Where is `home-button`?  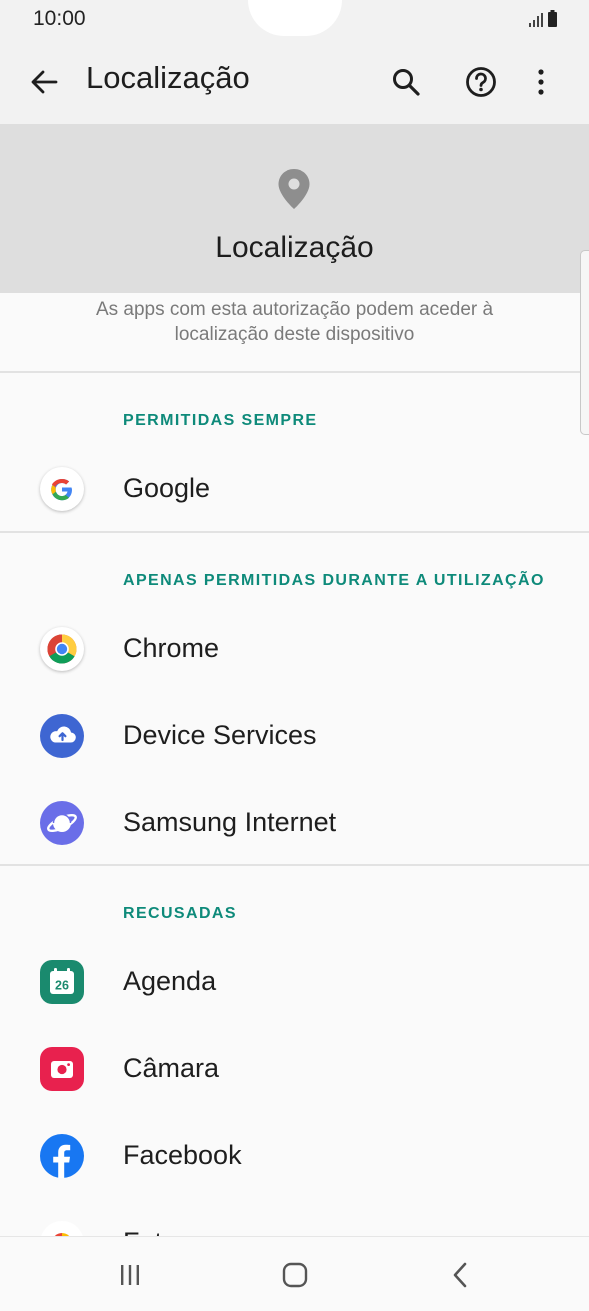 home-button is located at coordinates (295, 1275).